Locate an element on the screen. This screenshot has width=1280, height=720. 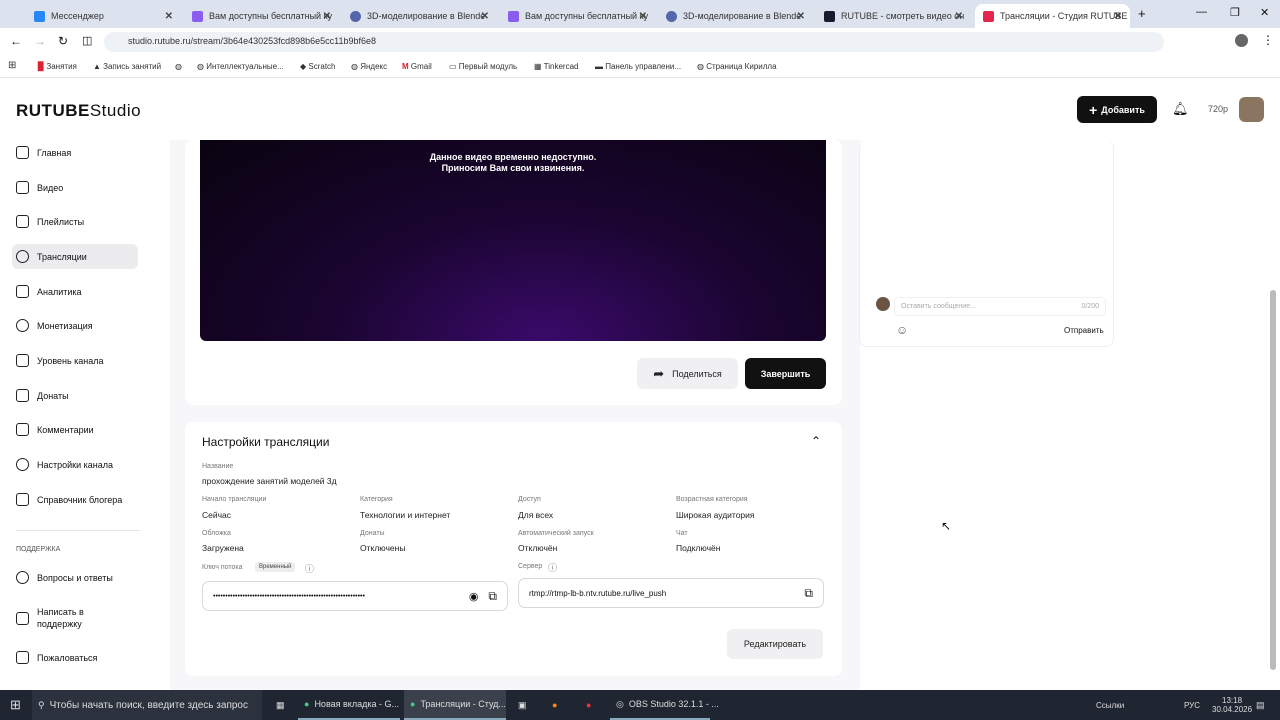
sidebar-item-contact-support: Написать в поддержку is located at coordinates (75, 618).